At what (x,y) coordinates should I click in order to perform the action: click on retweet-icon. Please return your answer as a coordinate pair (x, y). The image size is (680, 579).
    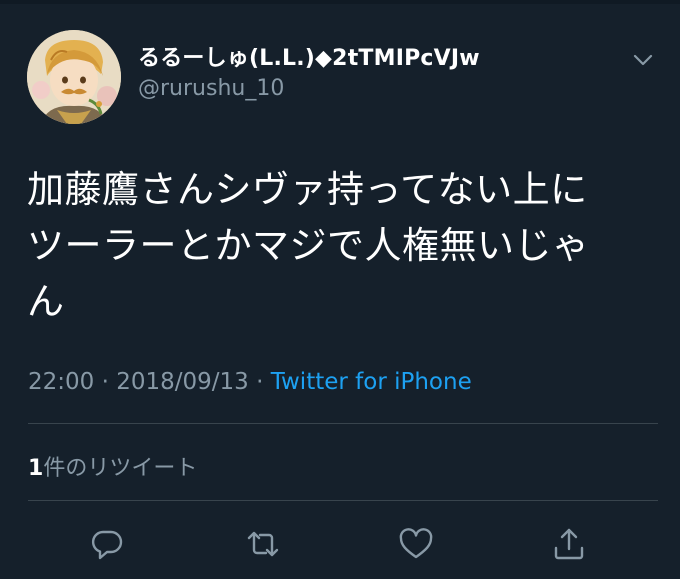
    Looking at the image, I should click on (263, 544).